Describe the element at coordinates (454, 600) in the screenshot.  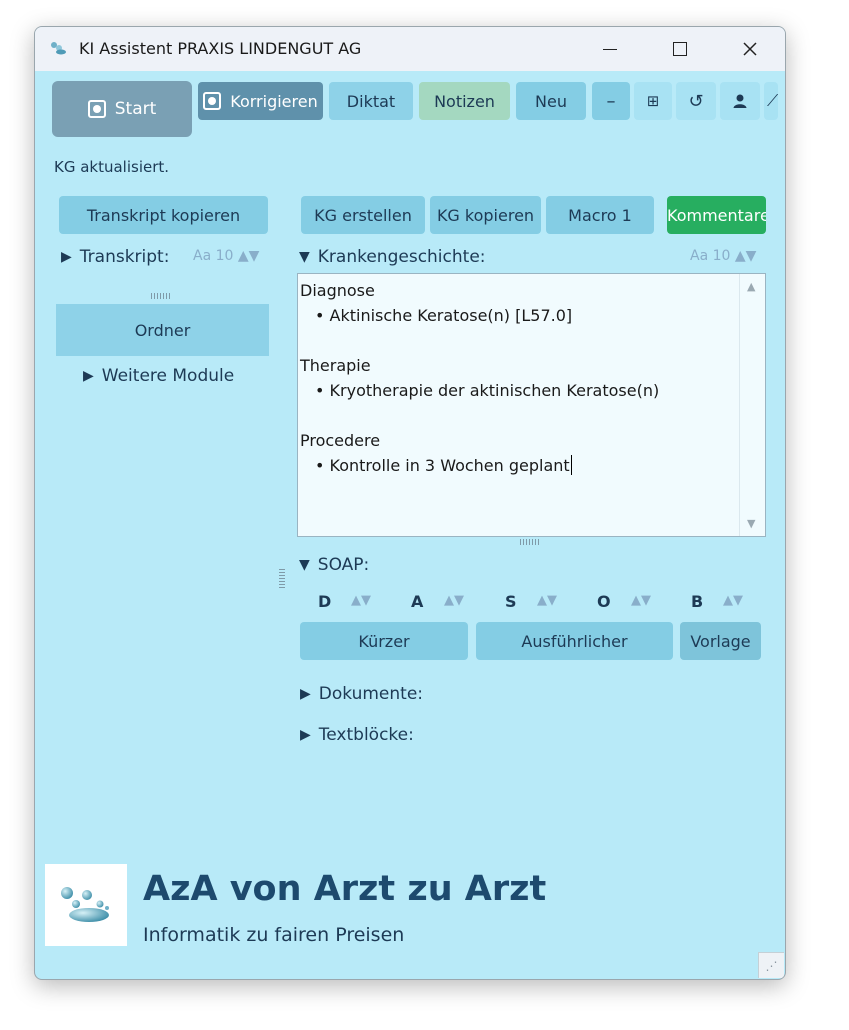
I see `soap-a-stepper-icon: ▲▼` at that location.